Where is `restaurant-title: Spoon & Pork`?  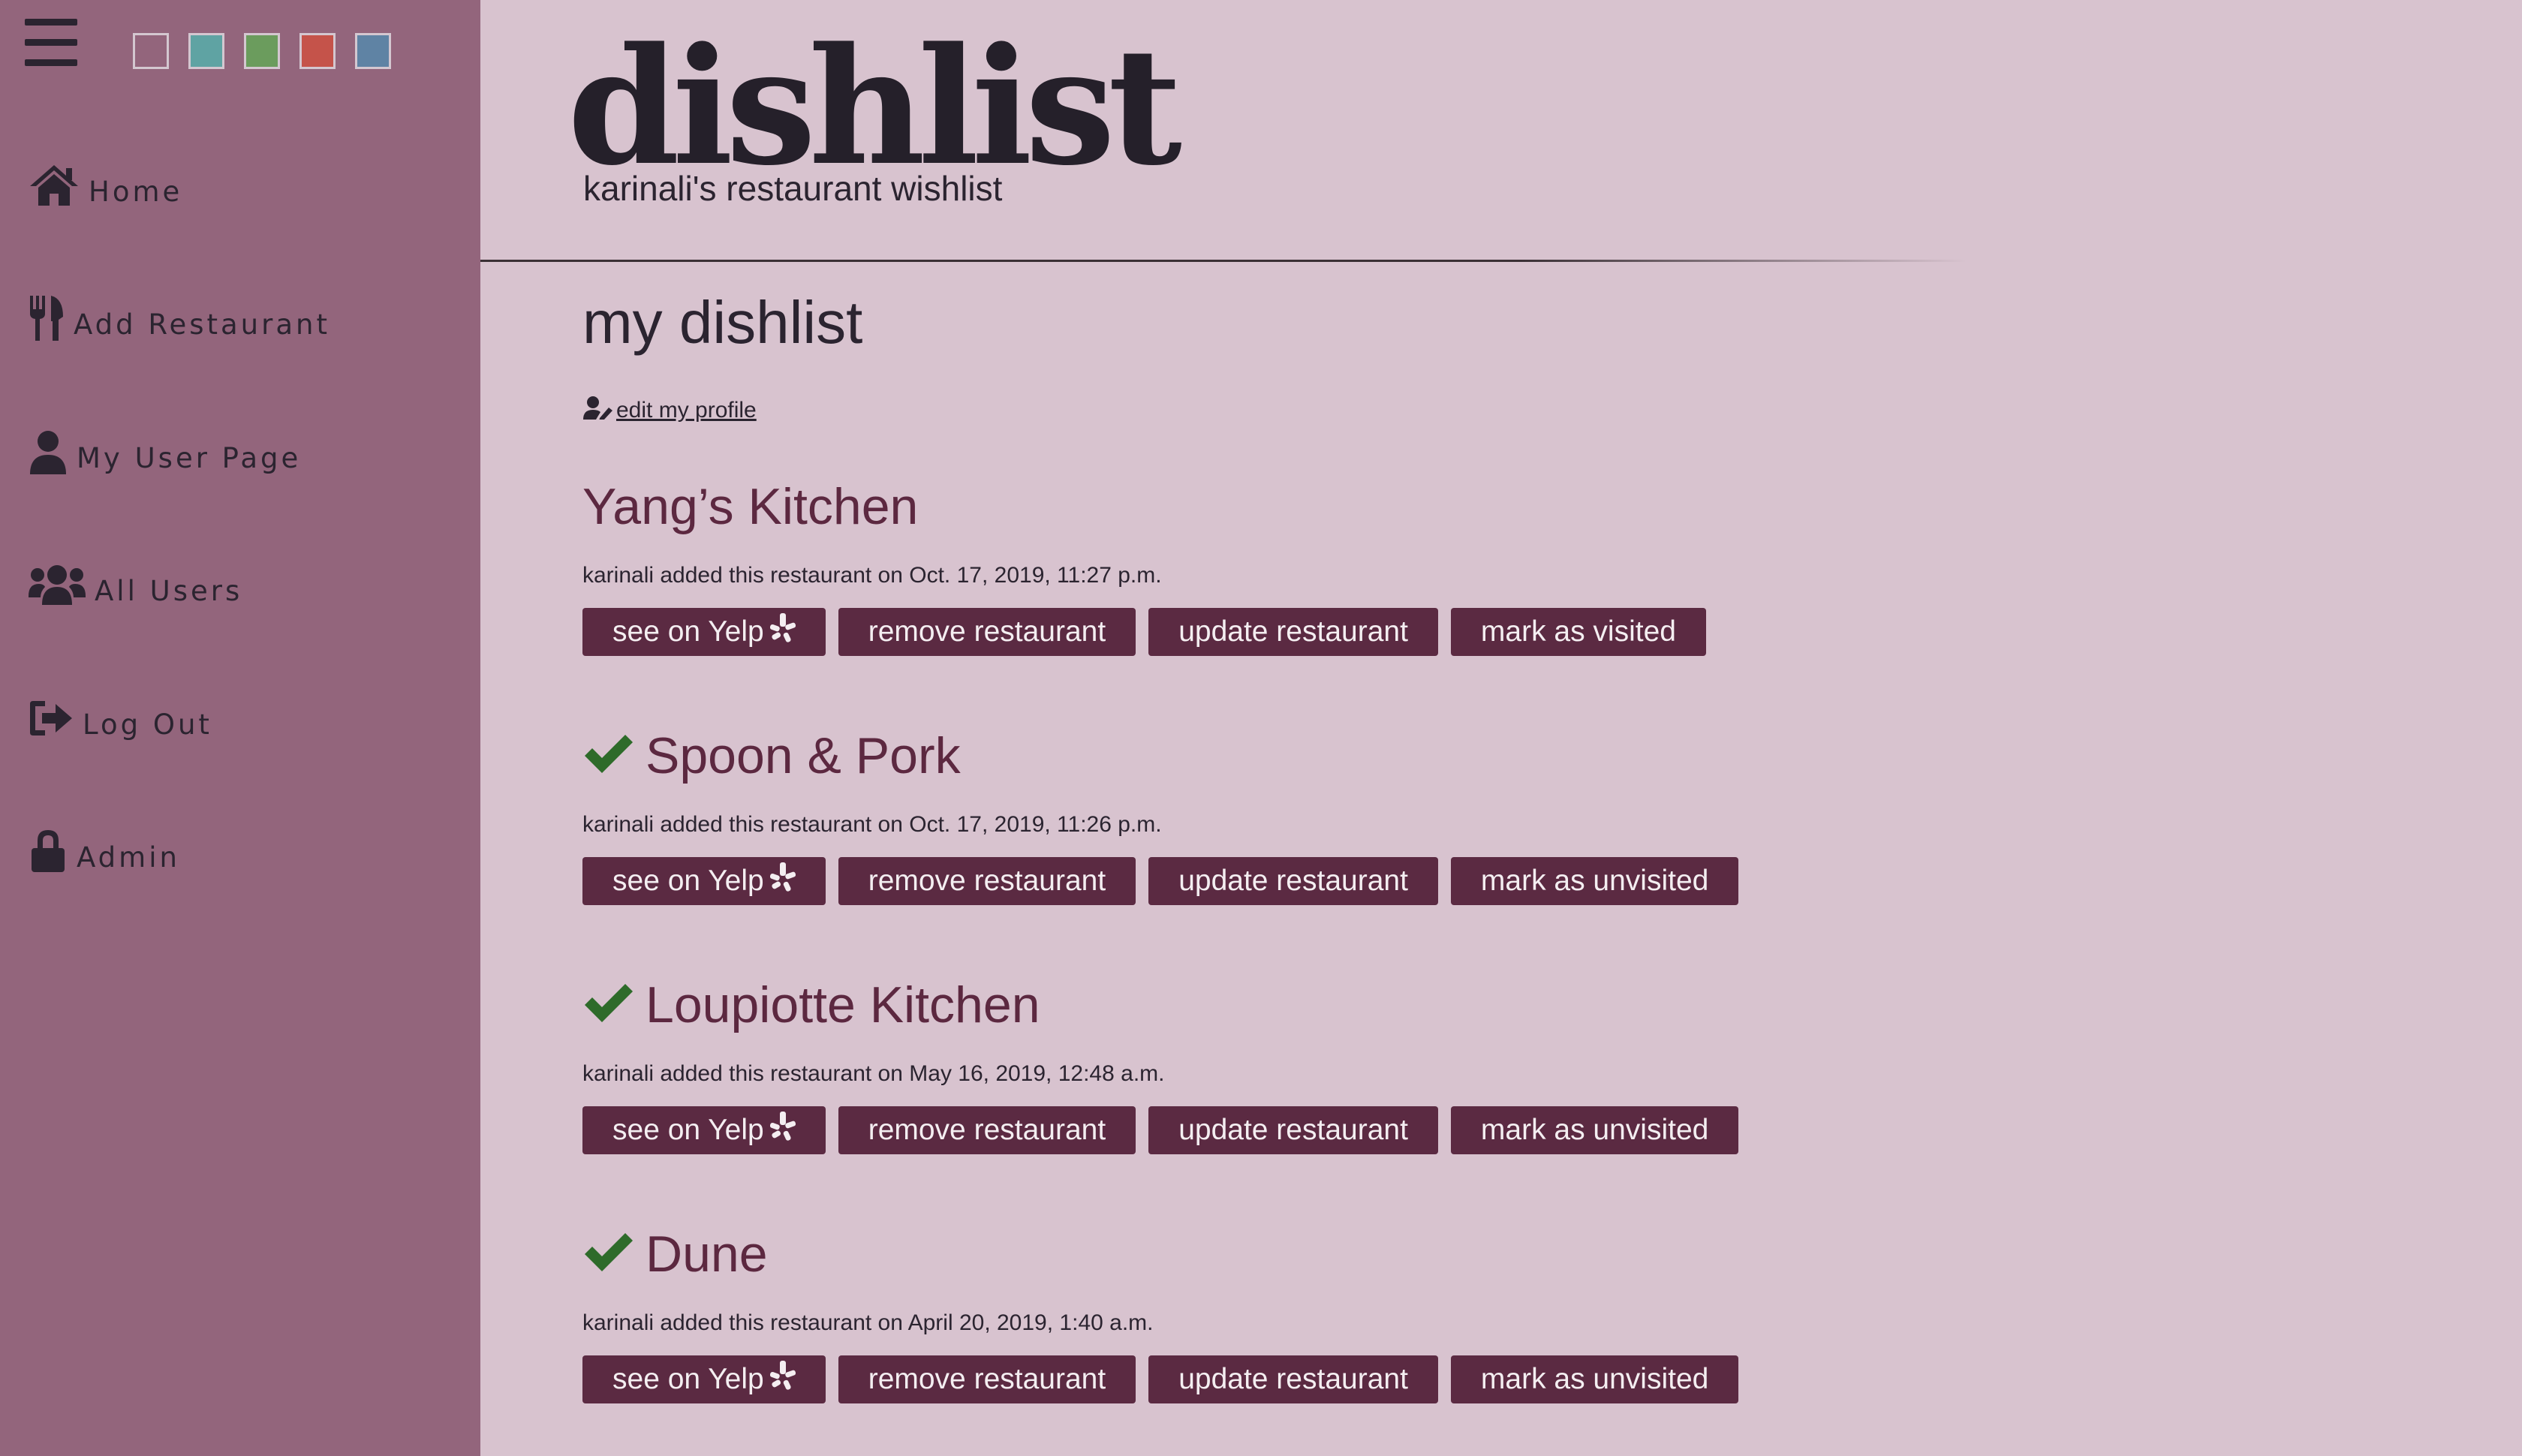 restaurant-title: Spoon & Pork is located at coordinates (1220, 756).